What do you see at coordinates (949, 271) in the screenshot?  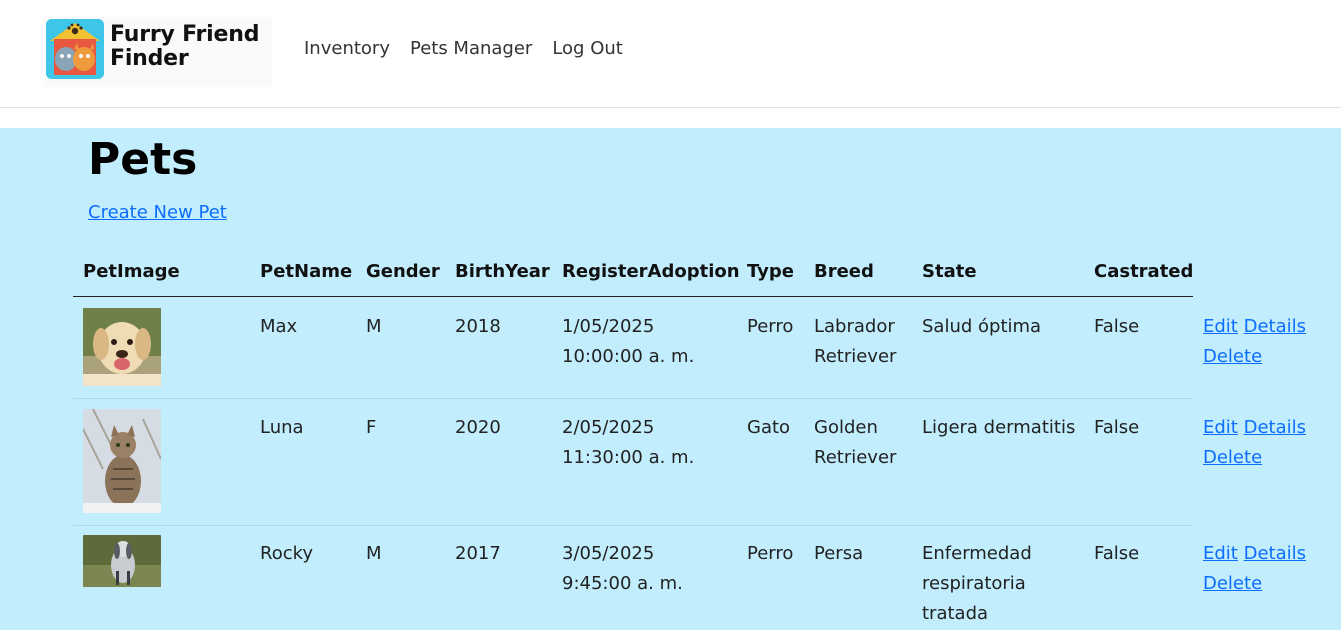 I see `column-header-state: State` at bounding box center [949, 271].